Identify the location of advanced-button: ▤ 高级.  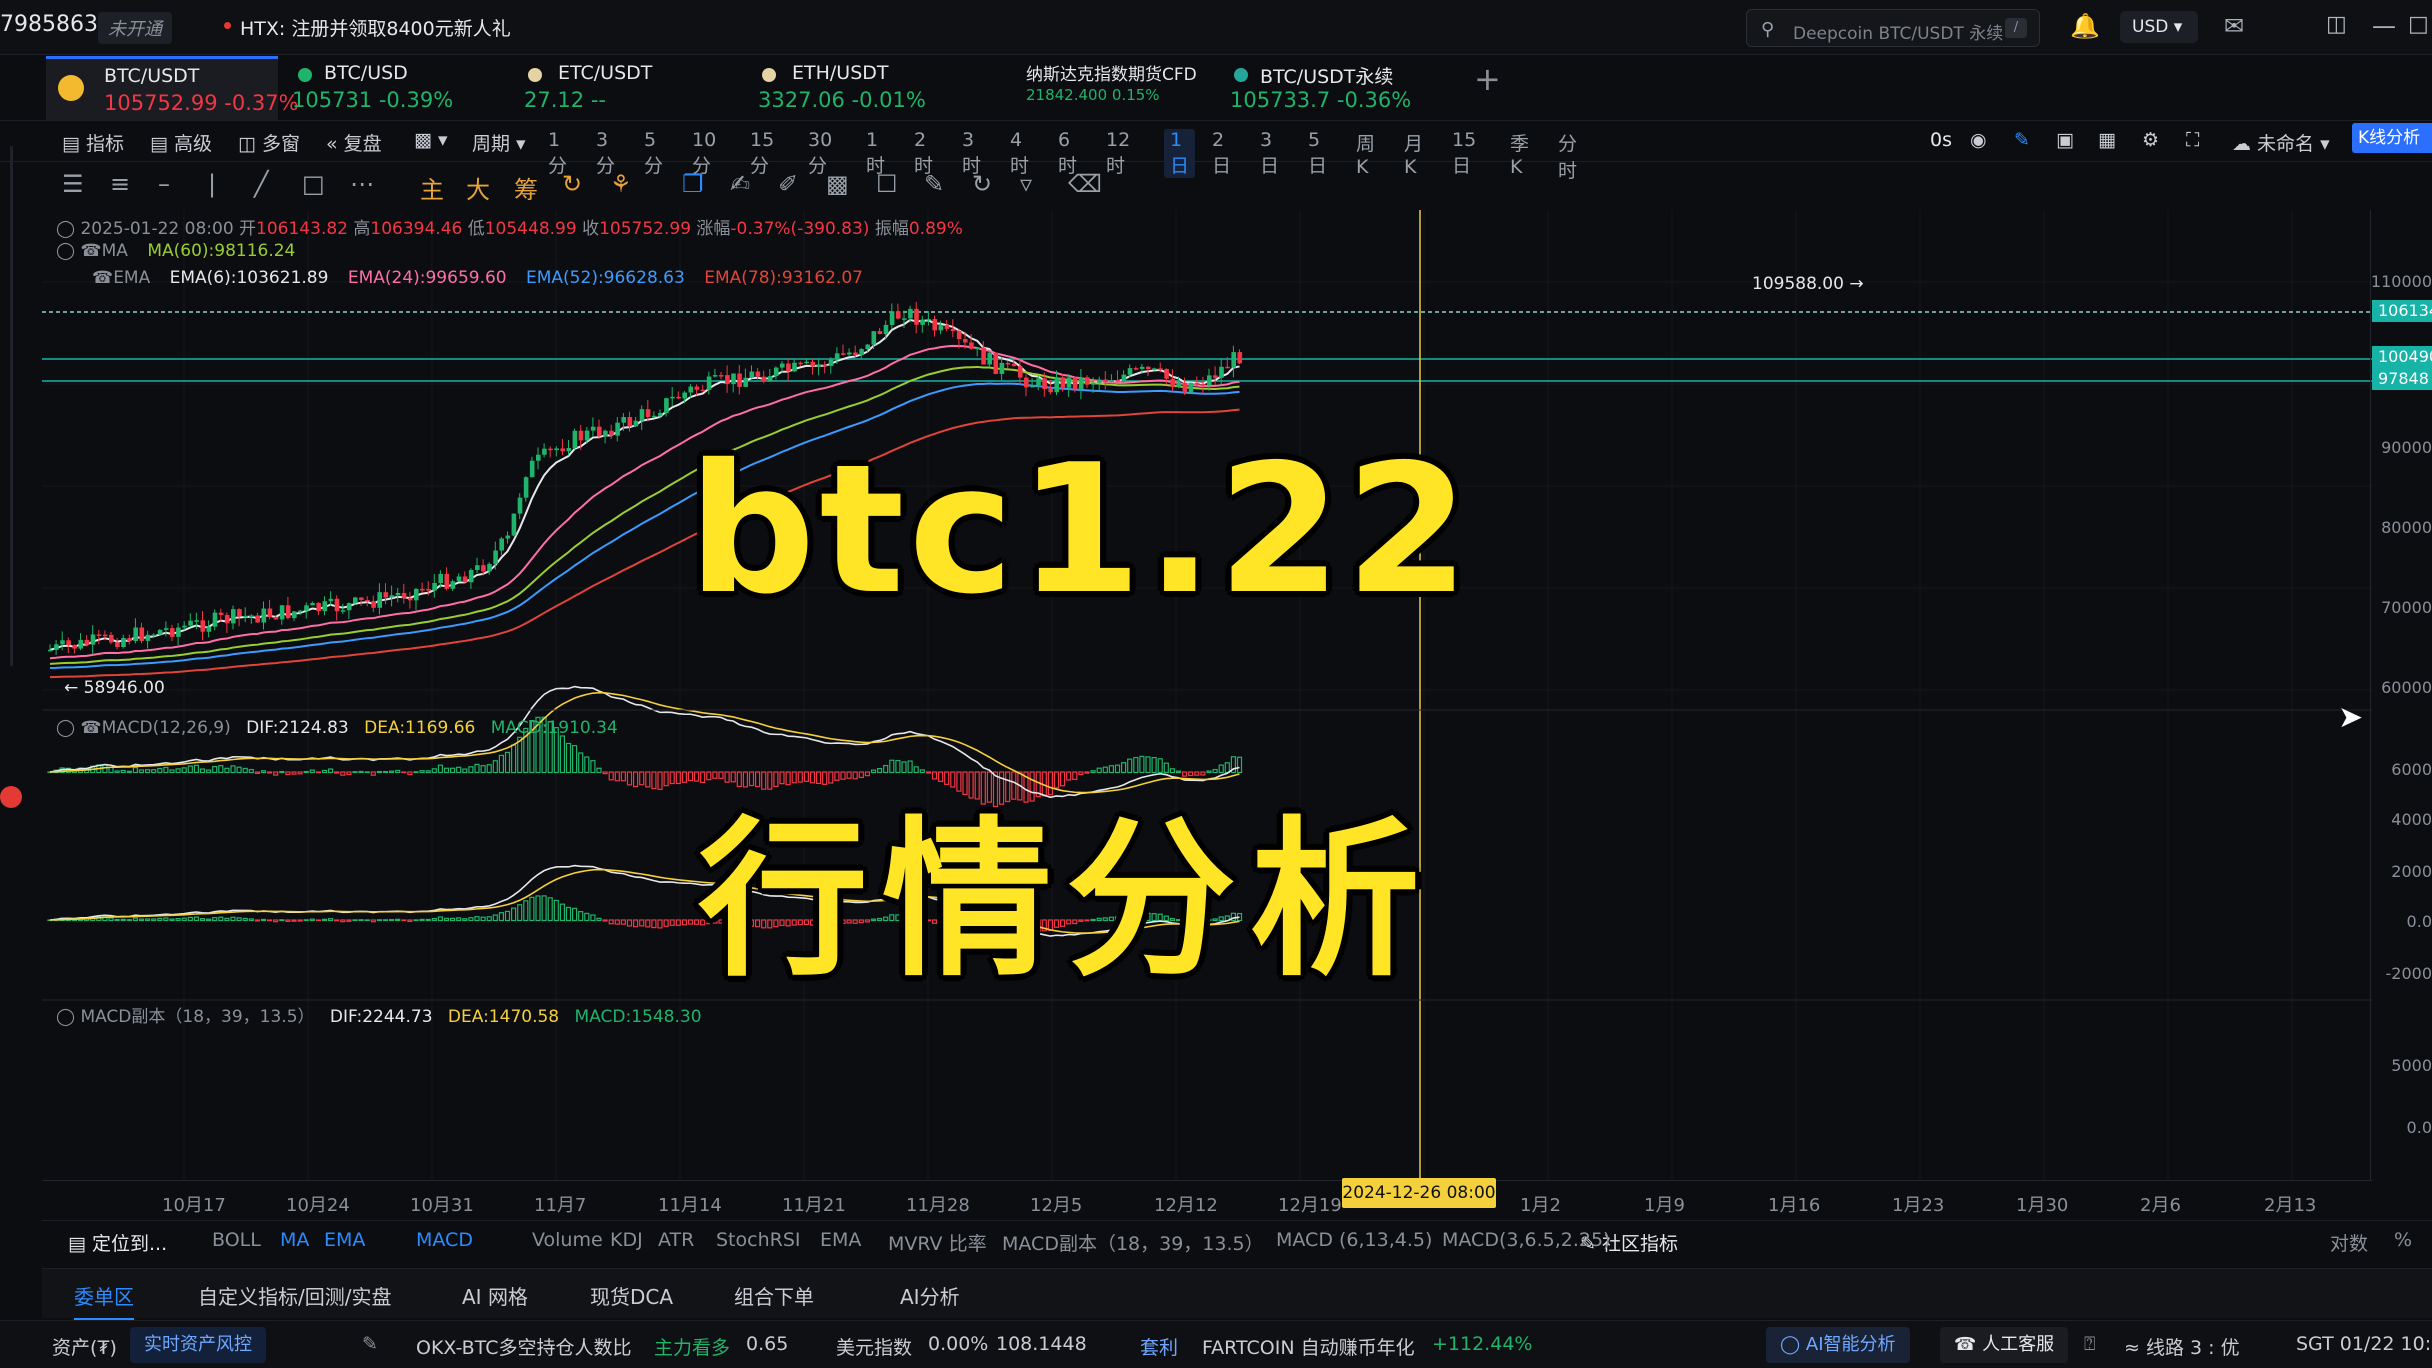
(181, 142).